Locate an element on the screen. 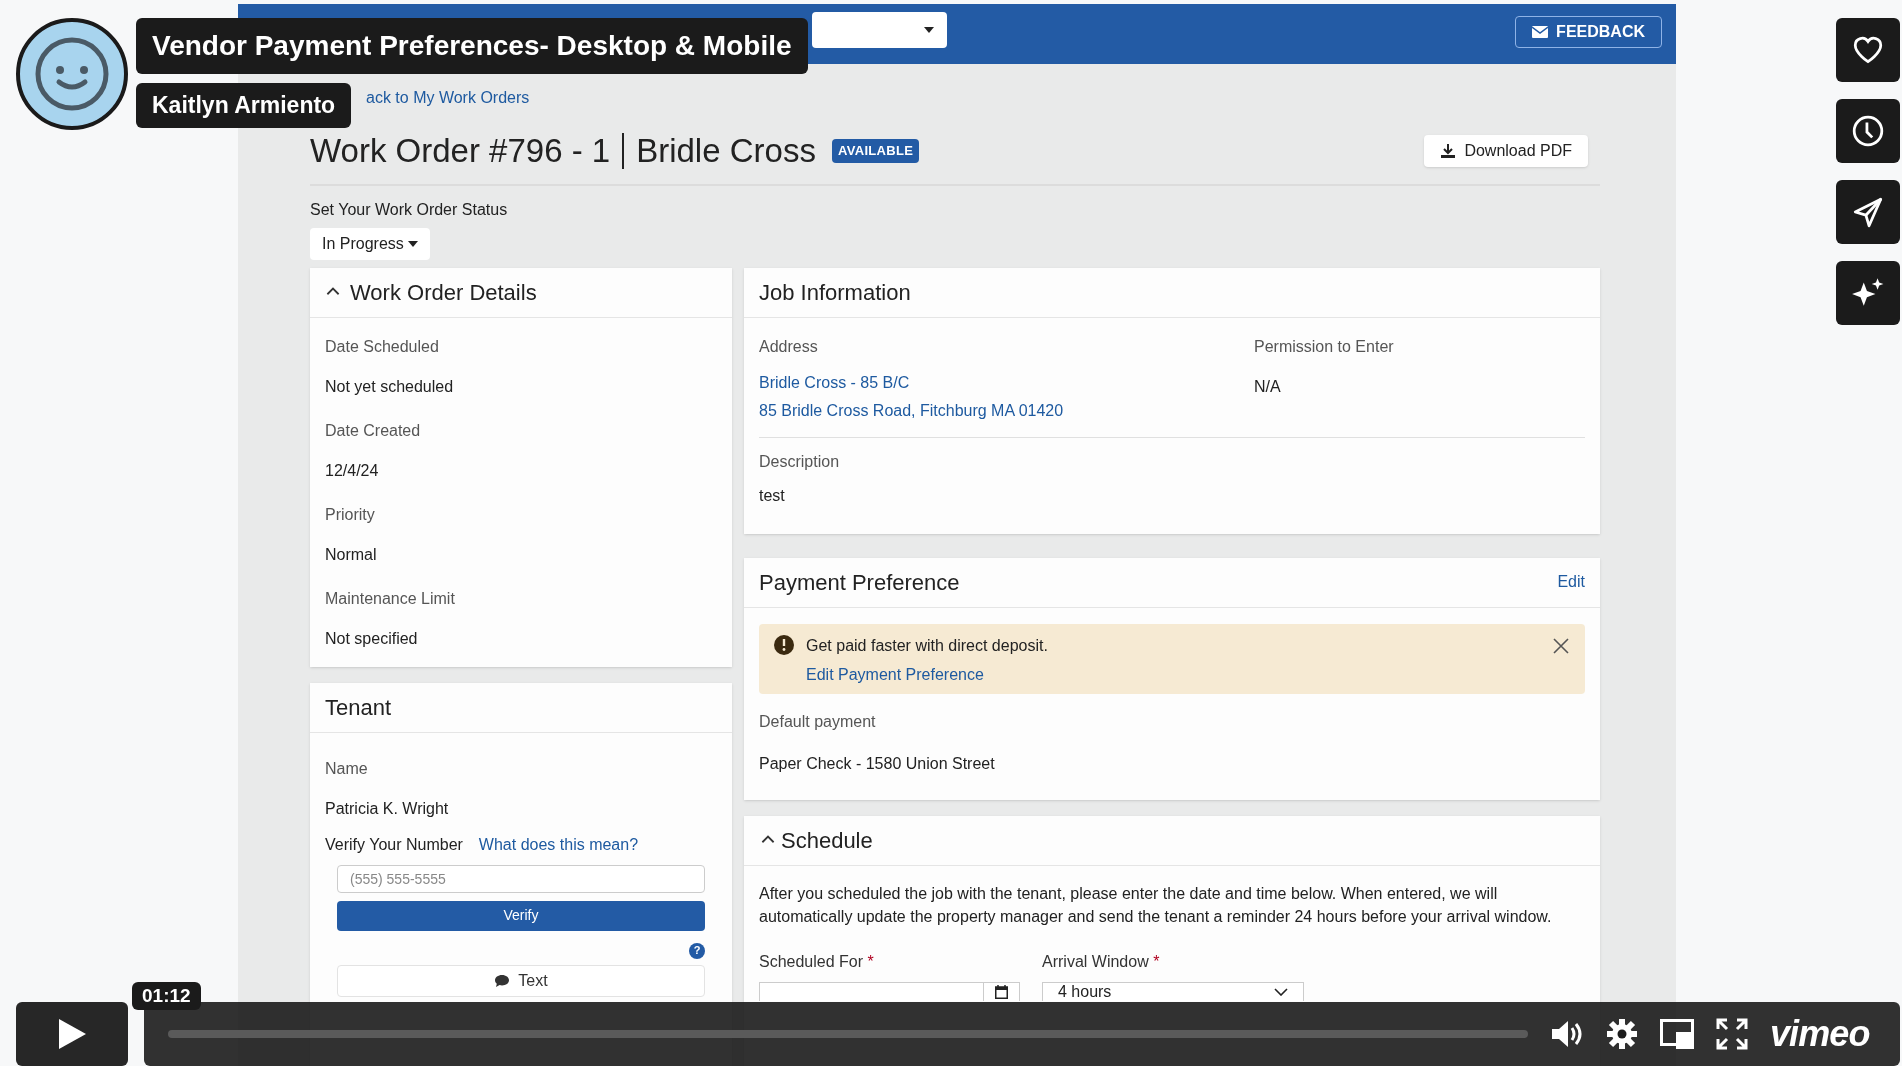 The image size is (1902, 1066). volume-icon is located at coordinates (1567, 1034).